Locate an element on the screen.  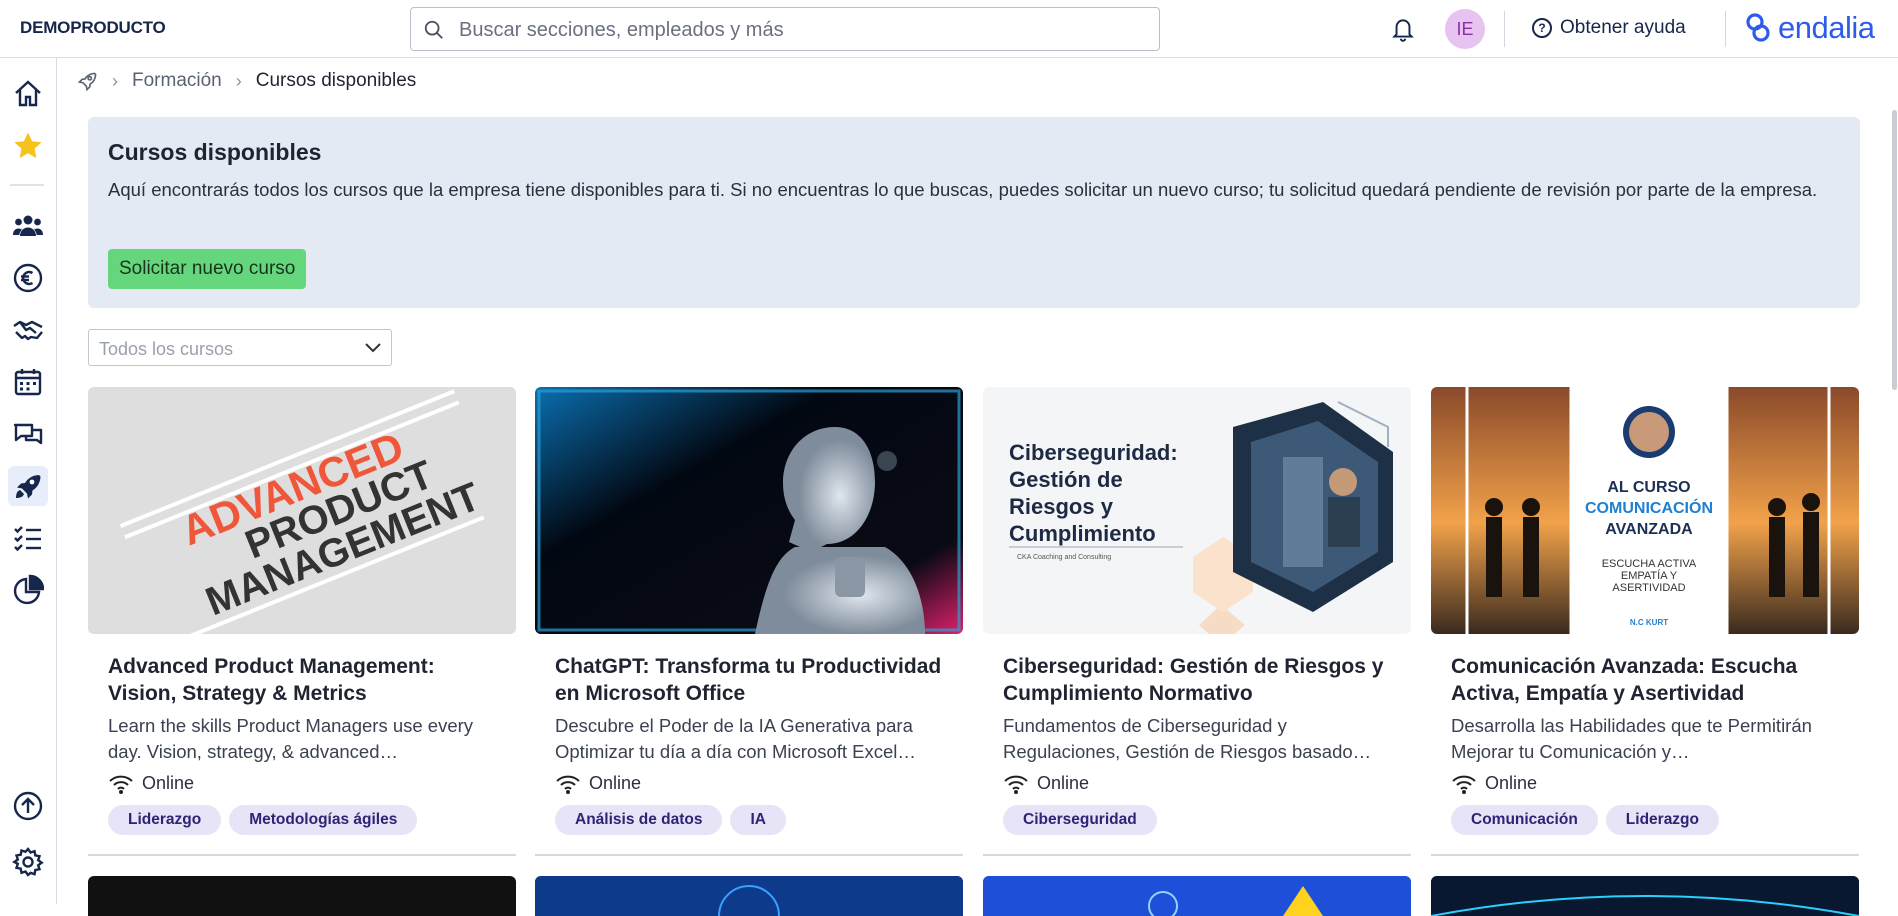
logo-text: endalia is located at coordinates (1826, 27).